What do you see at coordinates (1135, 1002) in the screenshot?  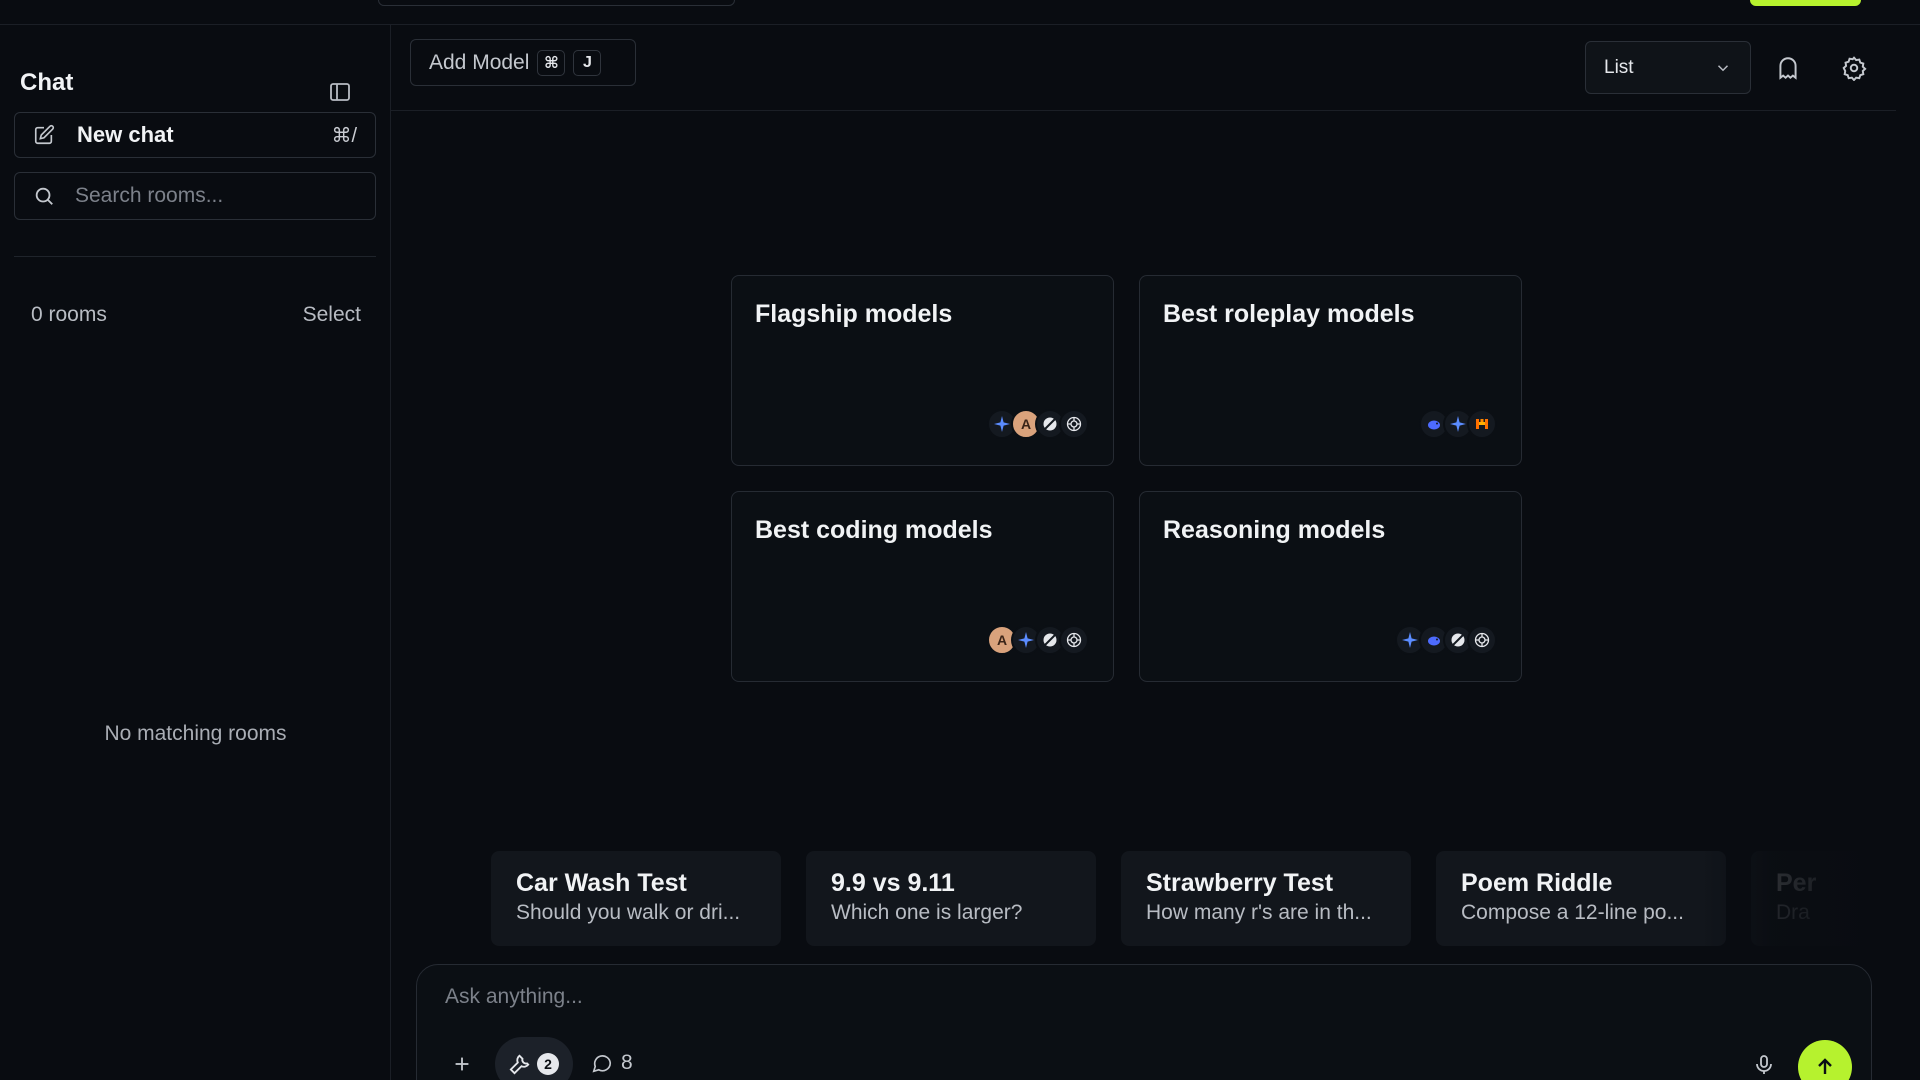 I see `message-input` at bounding box center [1135, 1002].